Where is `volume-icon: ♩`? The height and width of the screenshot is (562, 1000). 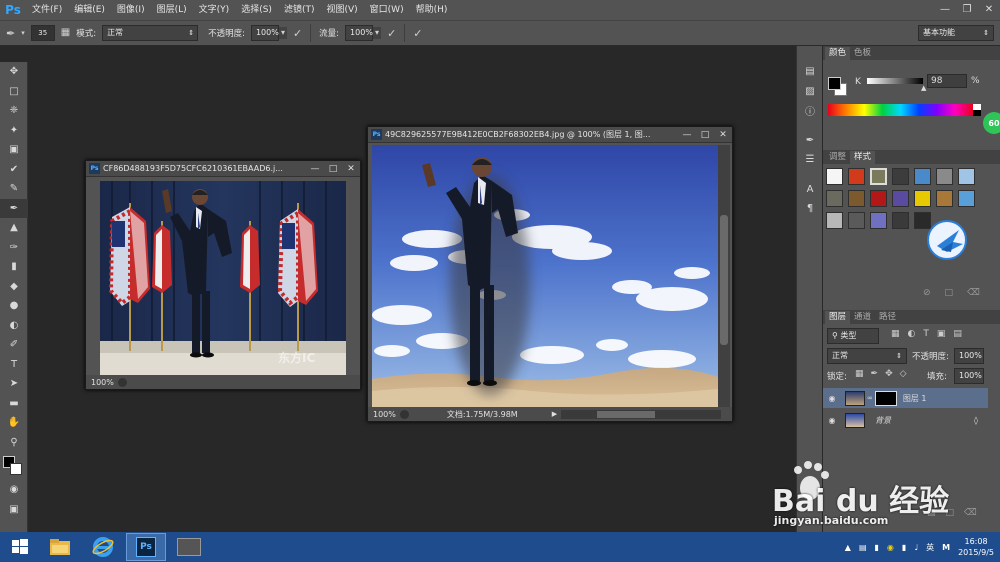
volume-icon: ♩ is located at coordinates (916, 547).